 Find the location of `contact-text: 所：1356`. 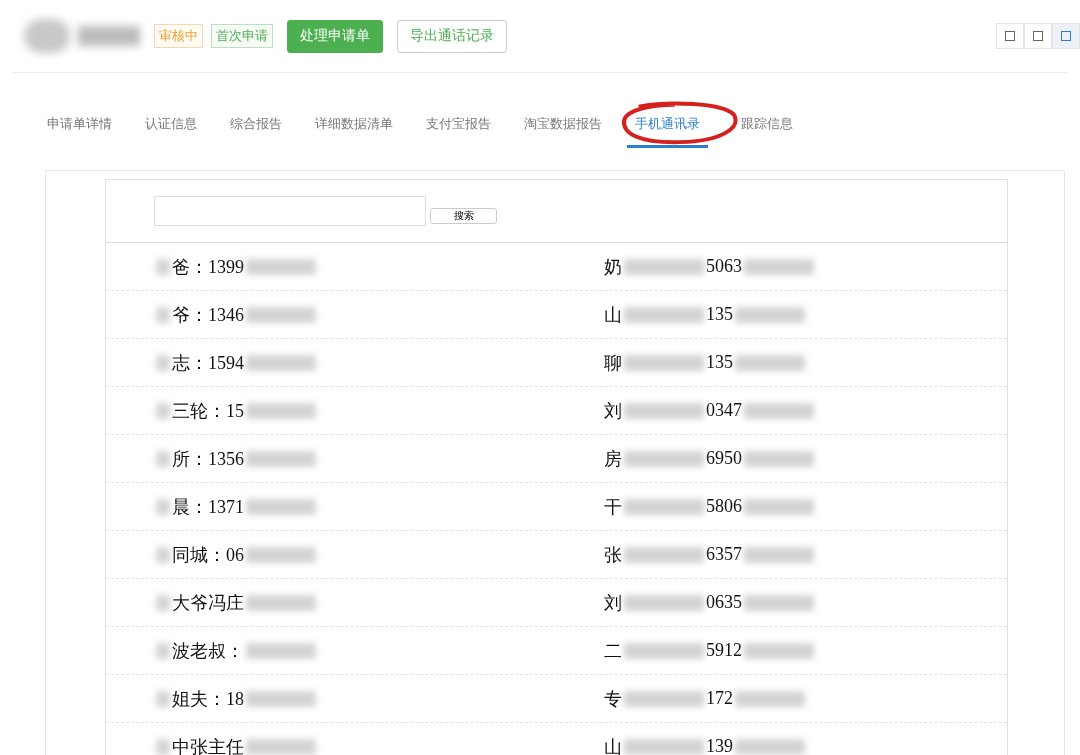

contact-text: 所：1356 is located at coordinates (208, 459).